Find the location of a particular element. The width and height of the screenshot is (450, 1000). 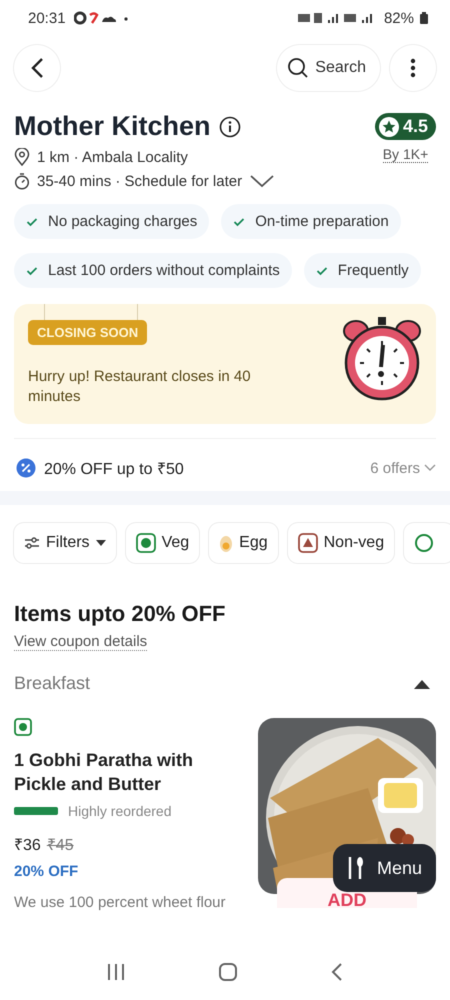

delivery-time-text: 35-40 mins · Schedule for later is located at coordinates (139, 181).